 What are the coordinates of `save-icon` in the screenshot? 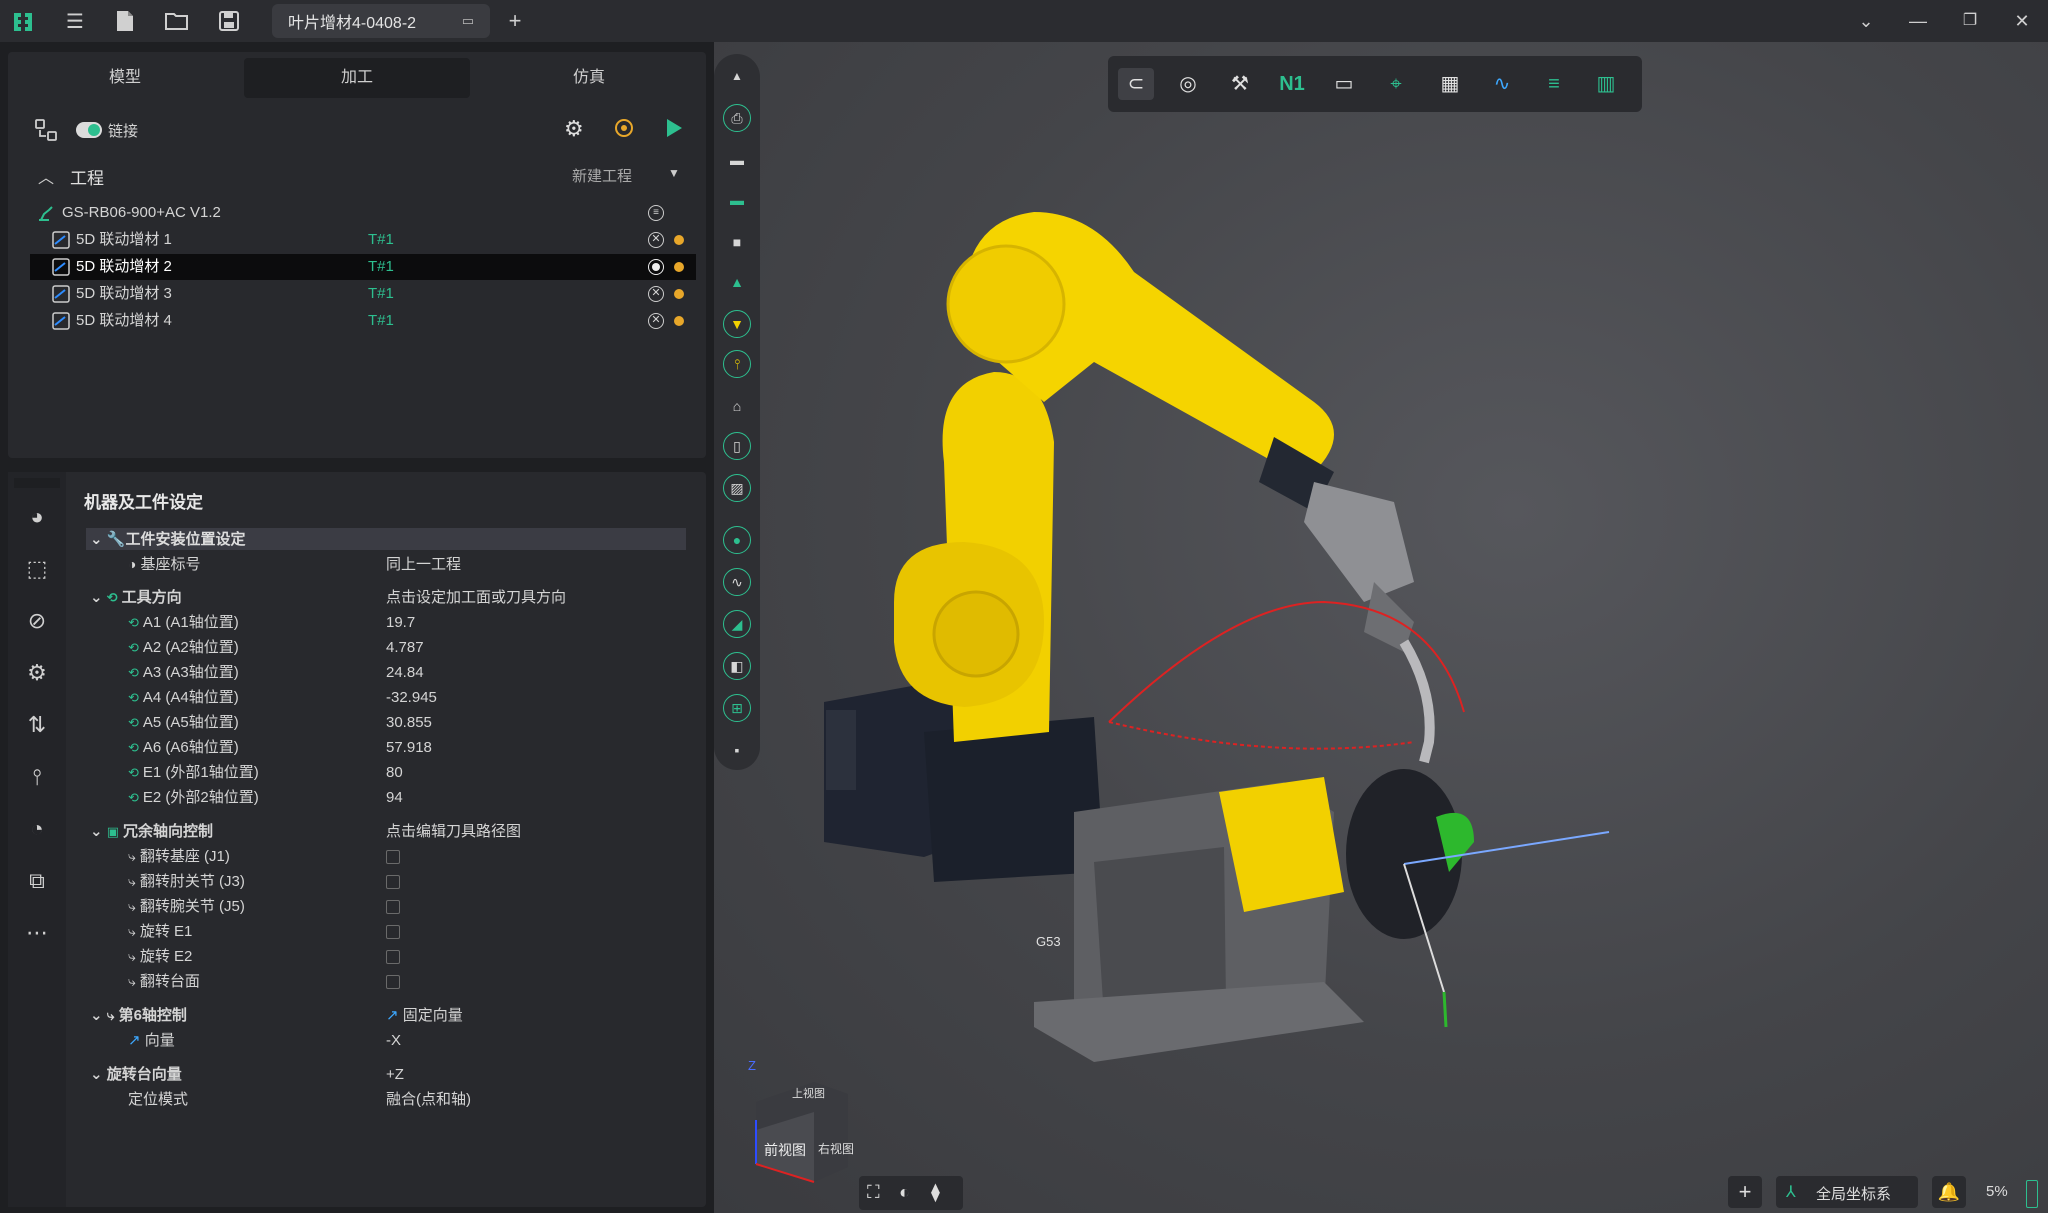 It's located at (229, 21).